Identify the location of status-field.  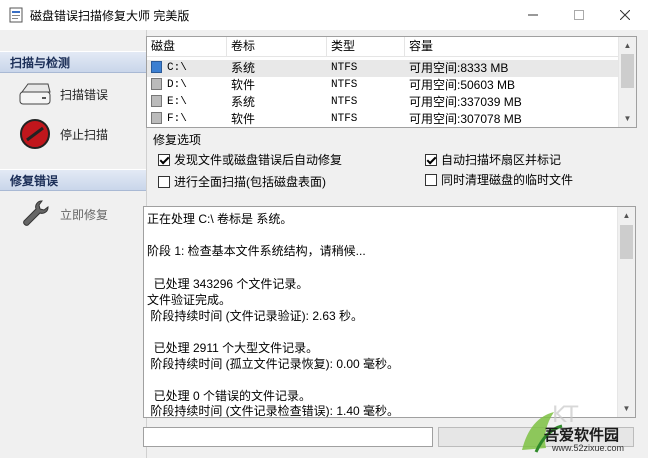
(288, 437).